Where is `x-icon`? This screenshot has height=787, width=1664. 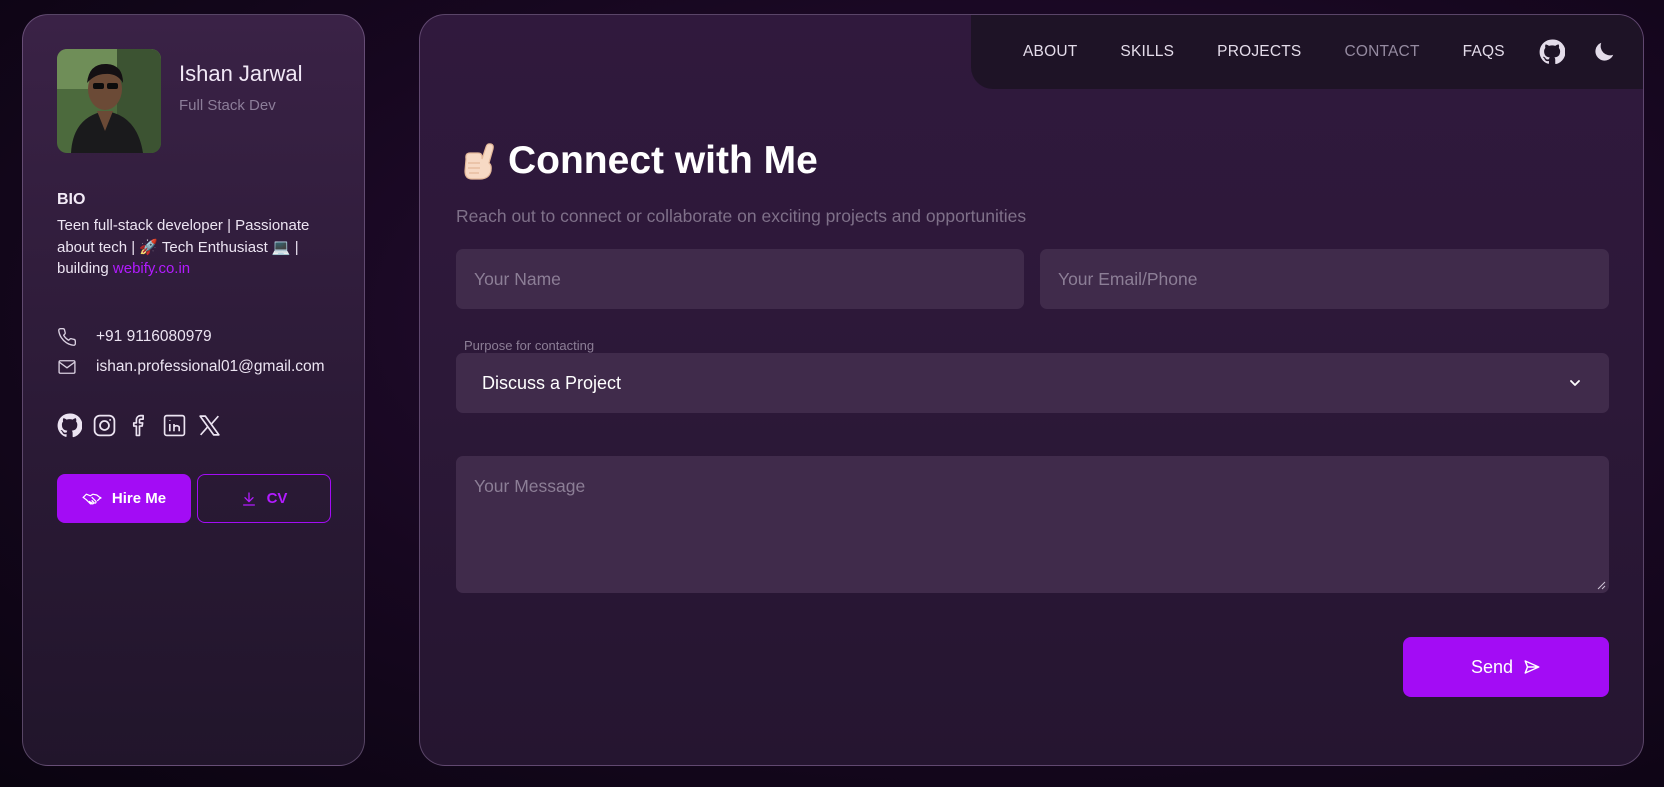
x-icon is located at coordinates (209, 425).